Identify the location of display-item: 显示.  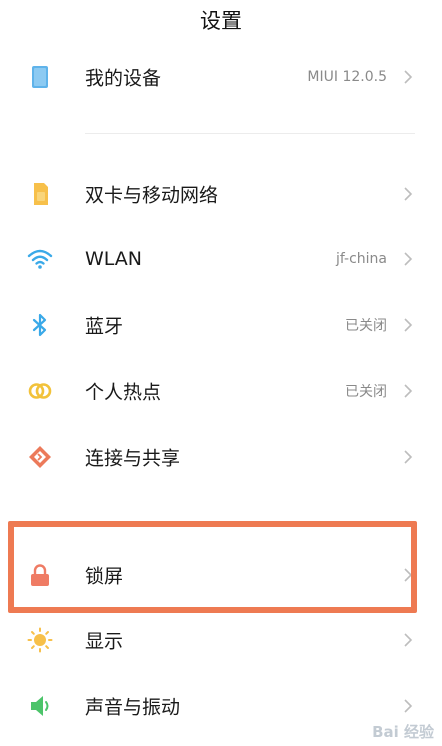
(221, 640).